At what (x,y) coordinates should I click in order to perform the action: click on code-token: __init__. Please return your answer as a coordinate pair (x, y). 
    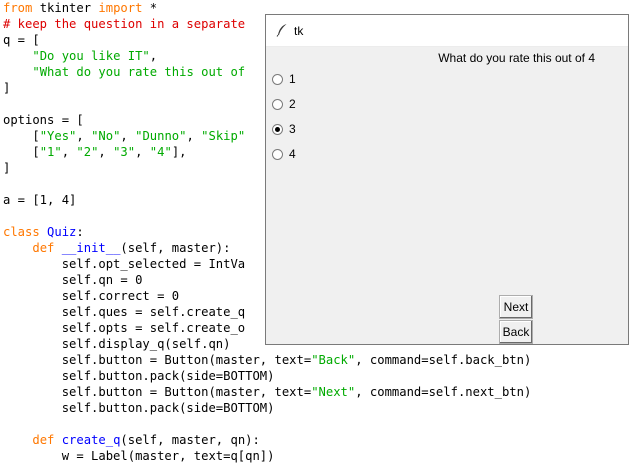
    Looking at the image, I should click on (91, 248).